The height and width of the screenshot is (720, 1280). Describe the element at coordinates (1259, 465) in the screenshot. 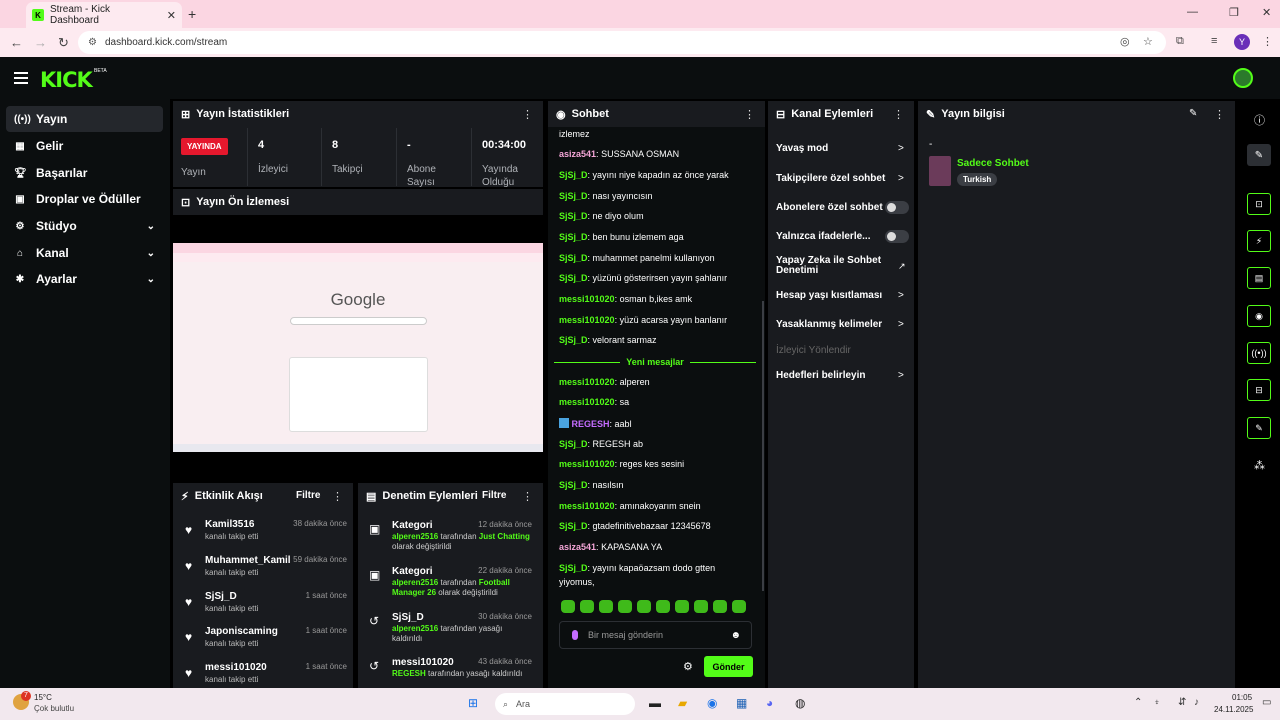

I see `add-widget-icon: ⁂` at that location.